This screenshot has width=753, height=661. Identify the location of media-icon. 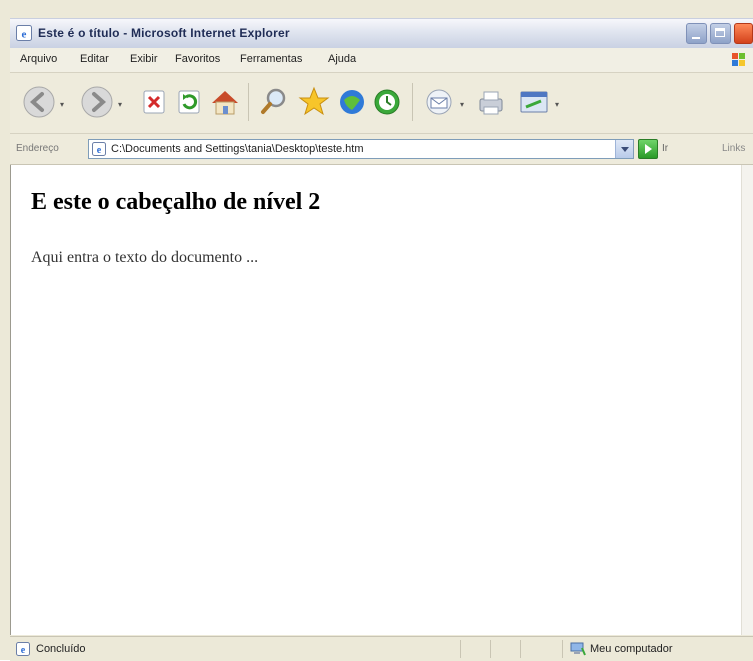
(352, 102).